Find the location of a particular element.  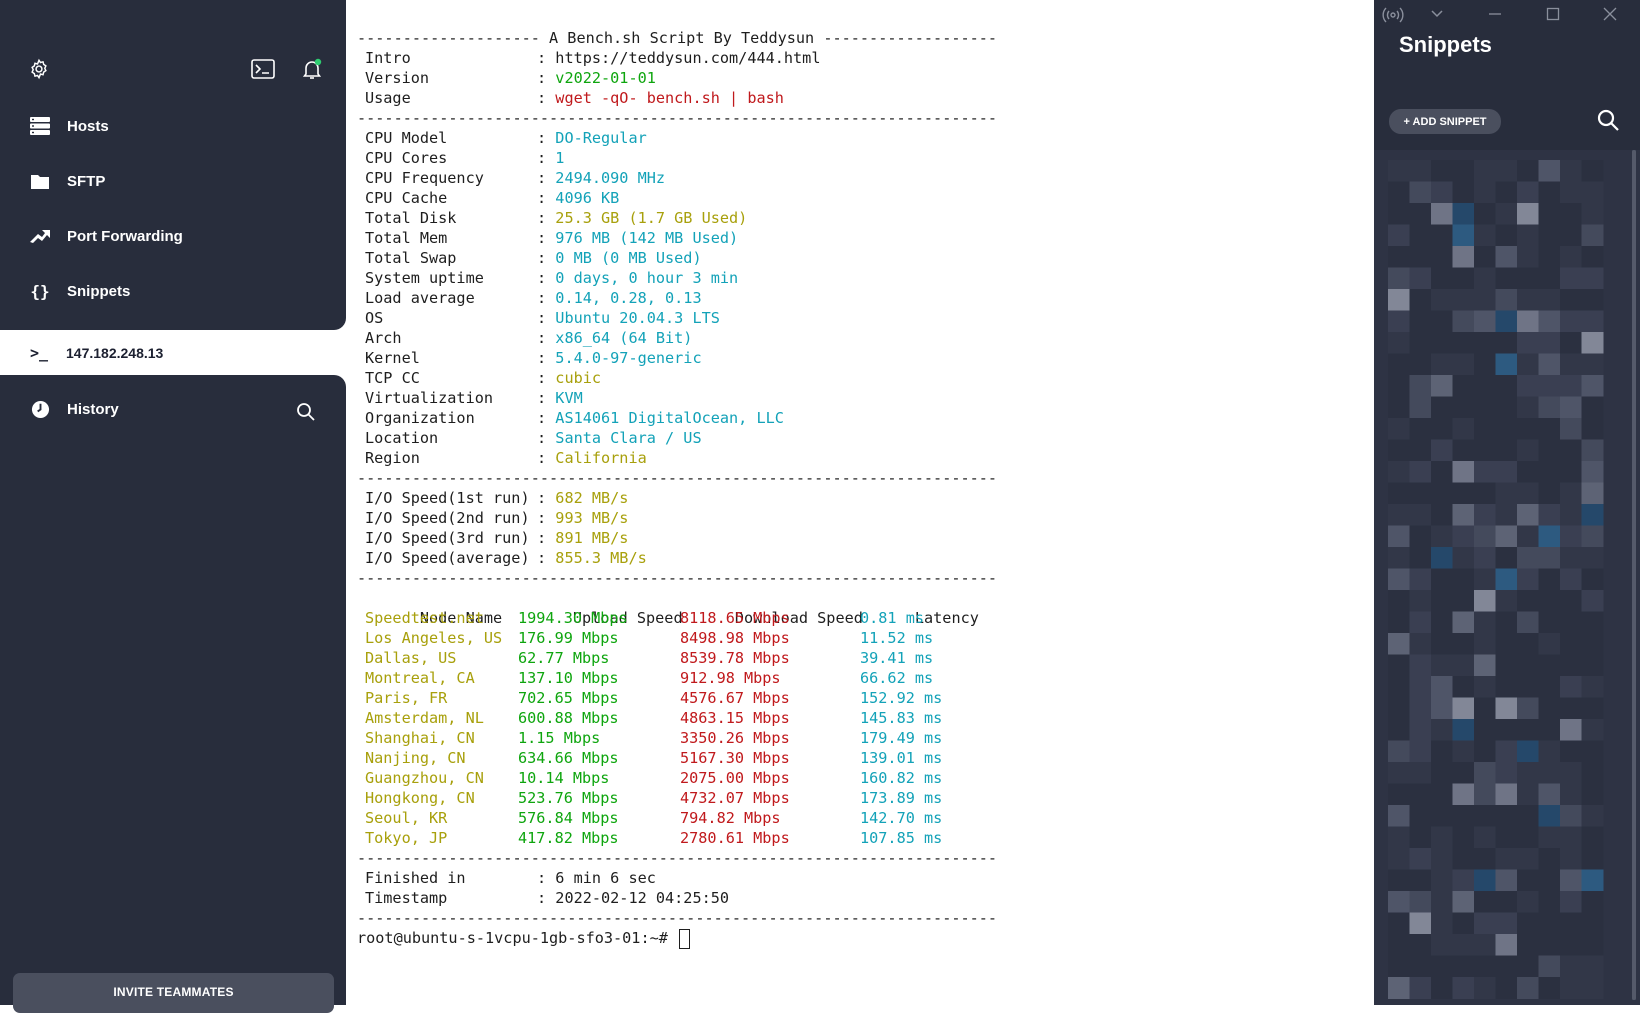

info-line: CPU Cores: 1 is located at coordinates (677, 158).